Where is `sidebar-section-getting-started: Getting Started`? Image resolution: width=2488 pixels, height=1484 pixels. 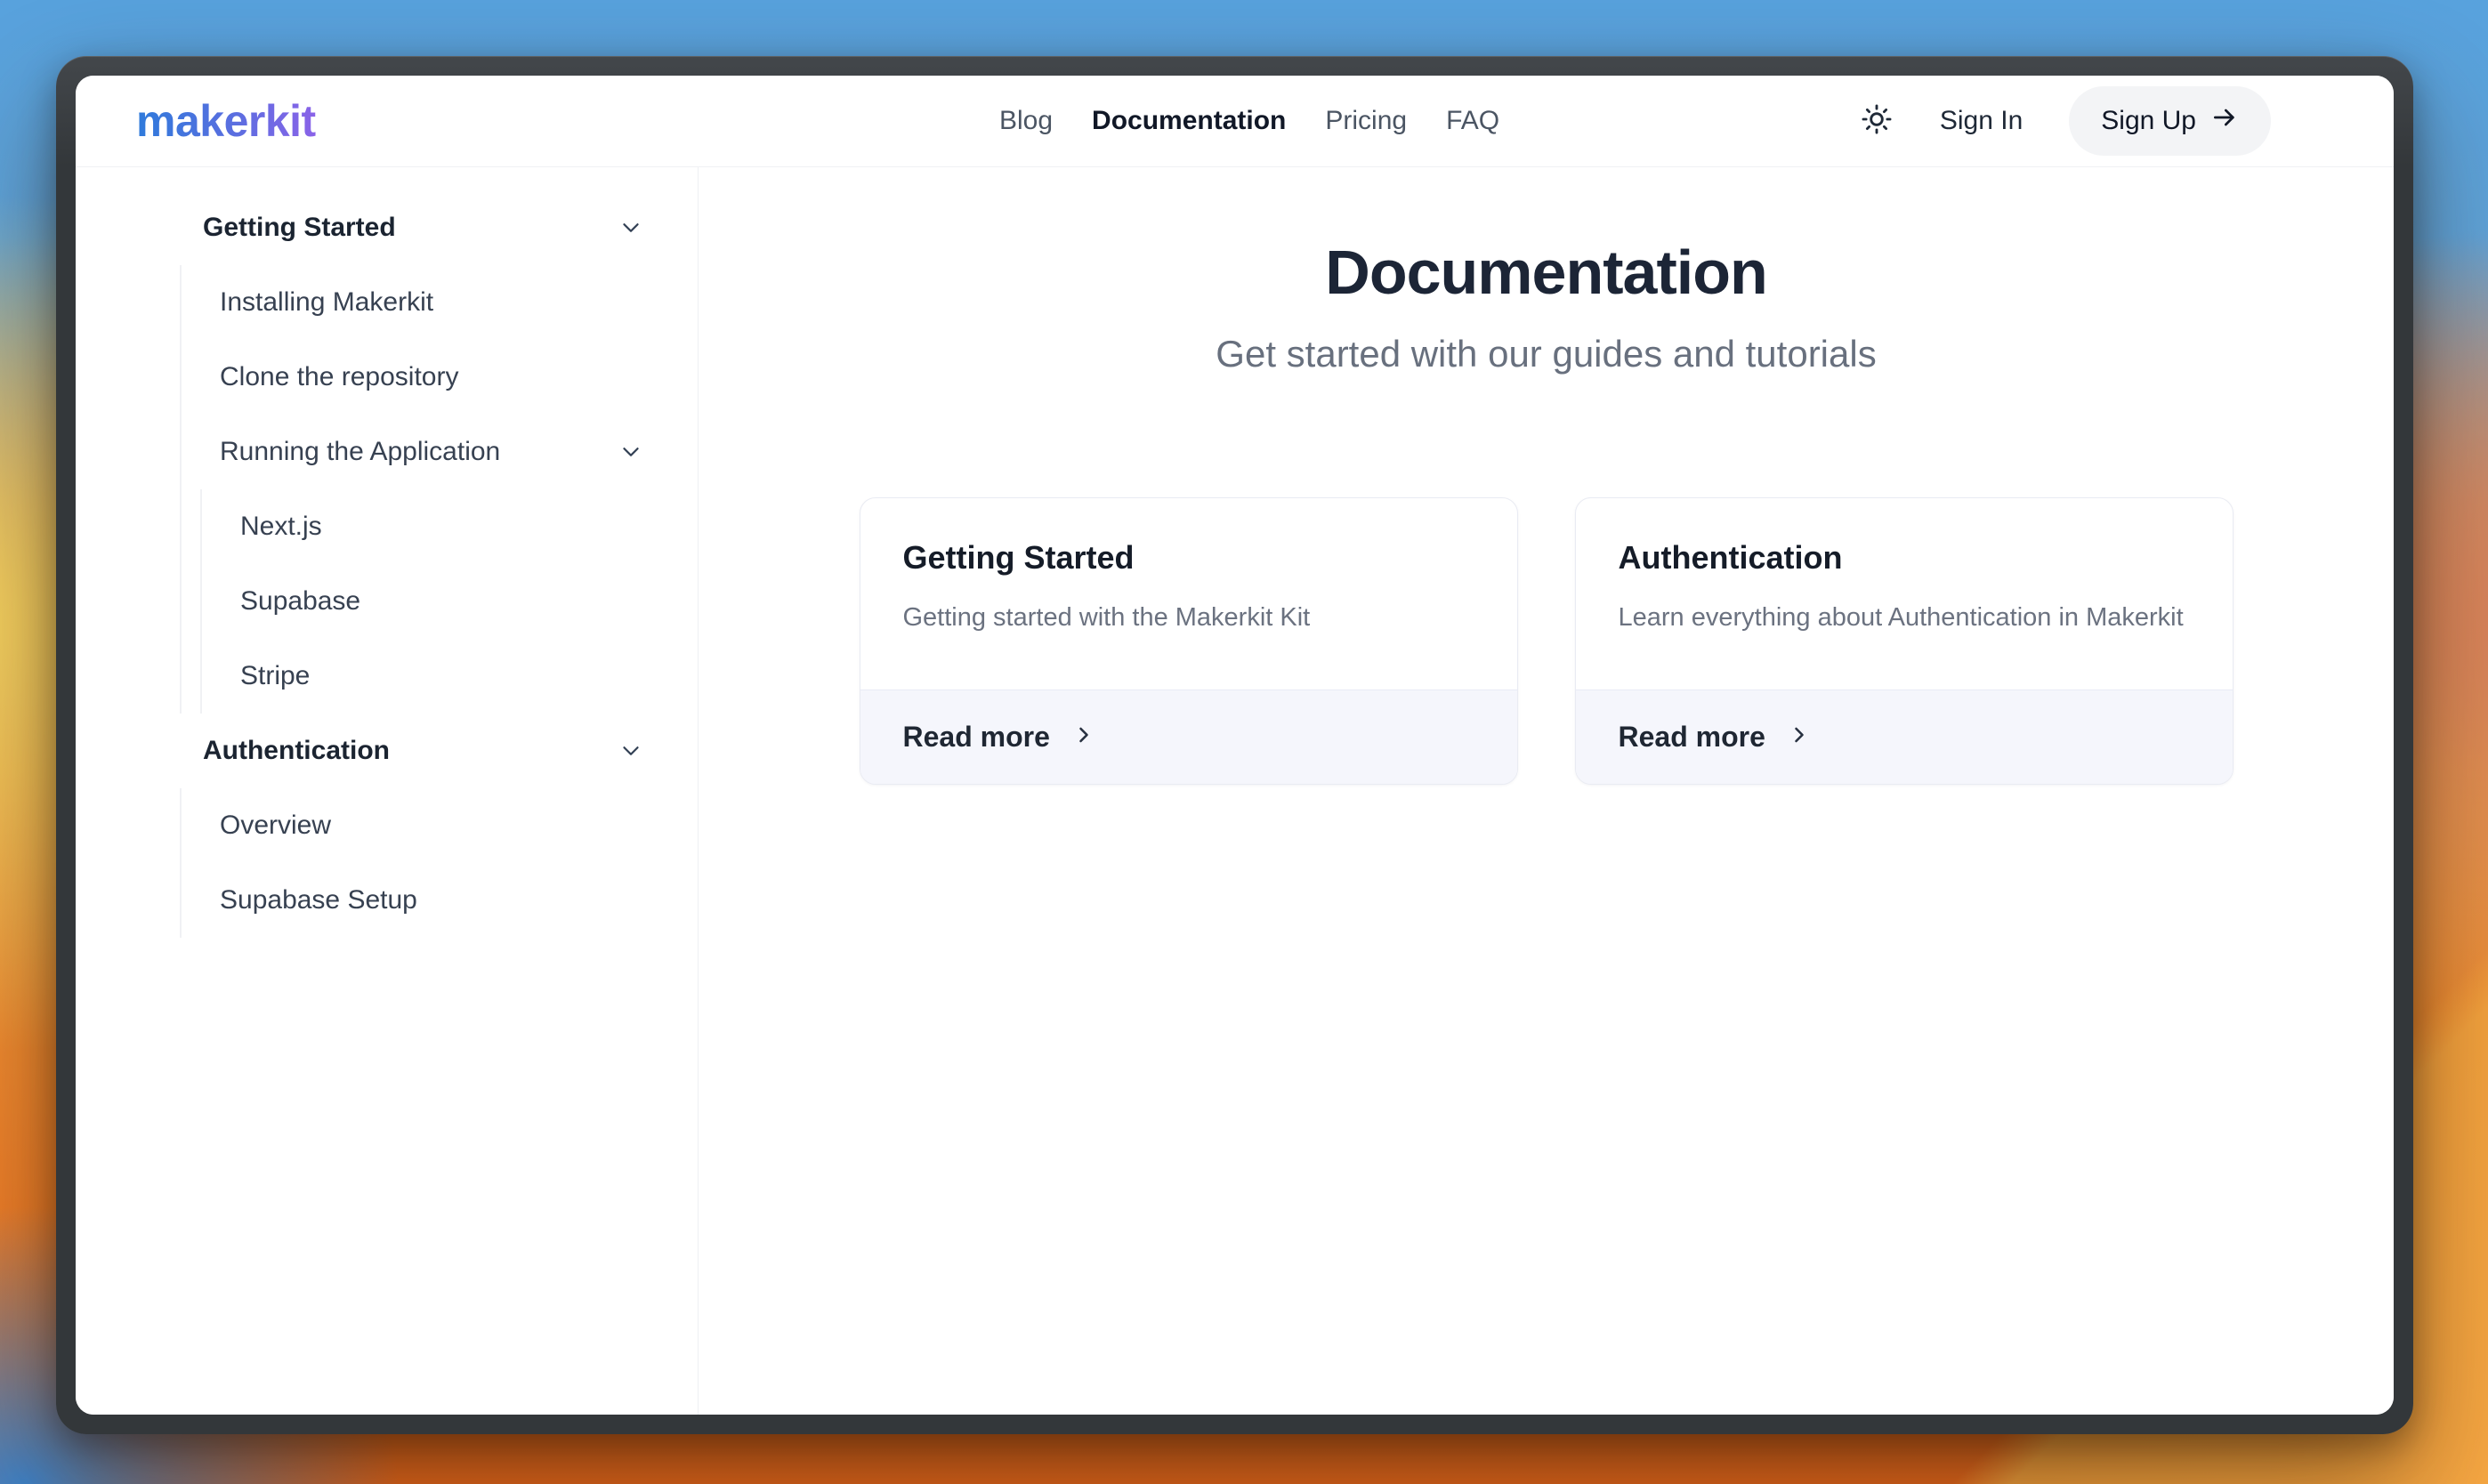
sidebar-section-getting-started: Getting Started is located at coordinates (387, 227).